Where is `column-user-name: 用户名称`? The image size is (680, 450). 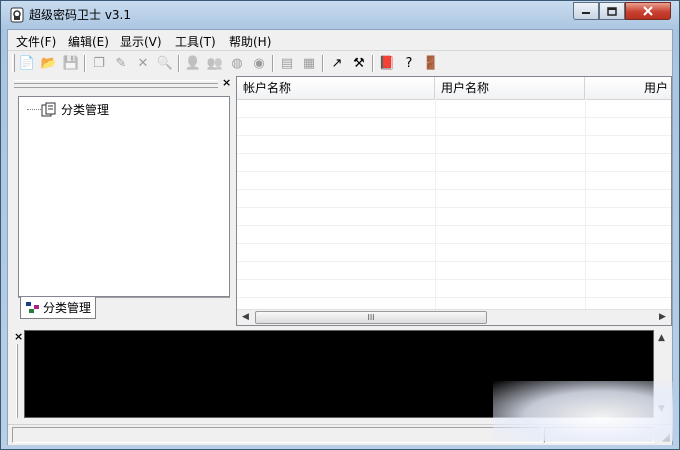 column-user-name: 用户名称 is located at coordinates (510, 88).